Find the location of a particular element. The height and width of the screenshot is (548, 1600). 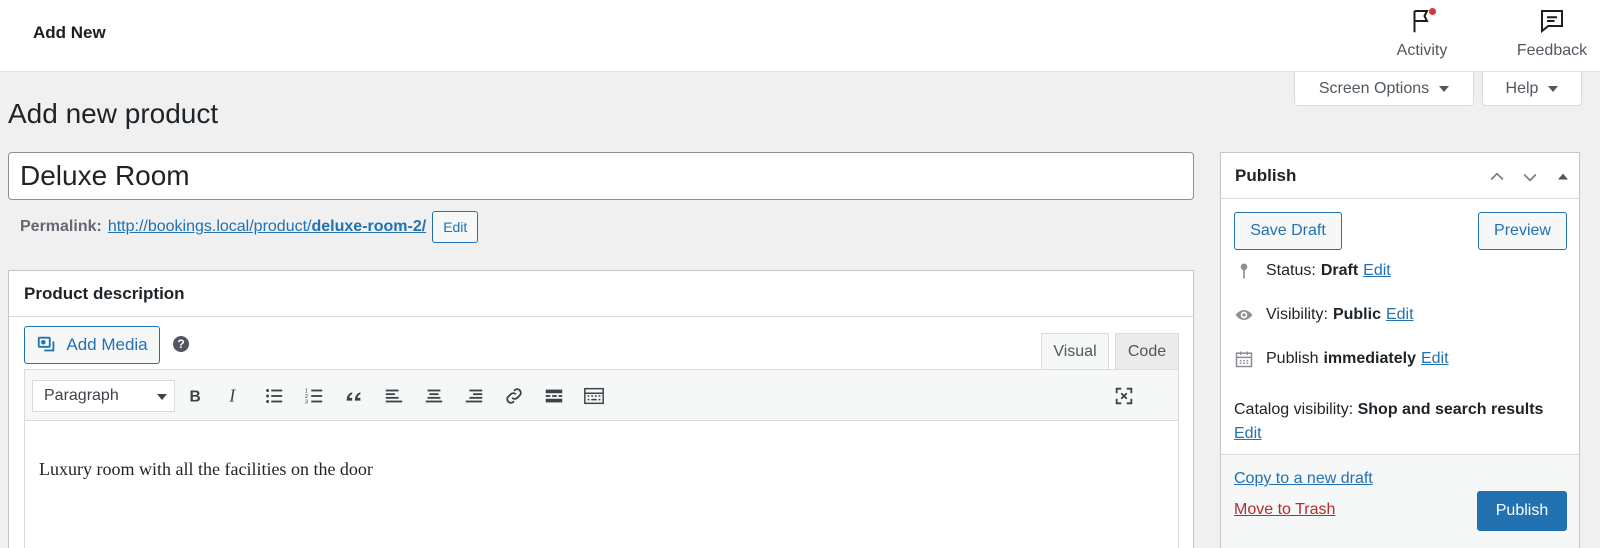

screen-options-button: Screen Options is located at coordinates (1384, 89).